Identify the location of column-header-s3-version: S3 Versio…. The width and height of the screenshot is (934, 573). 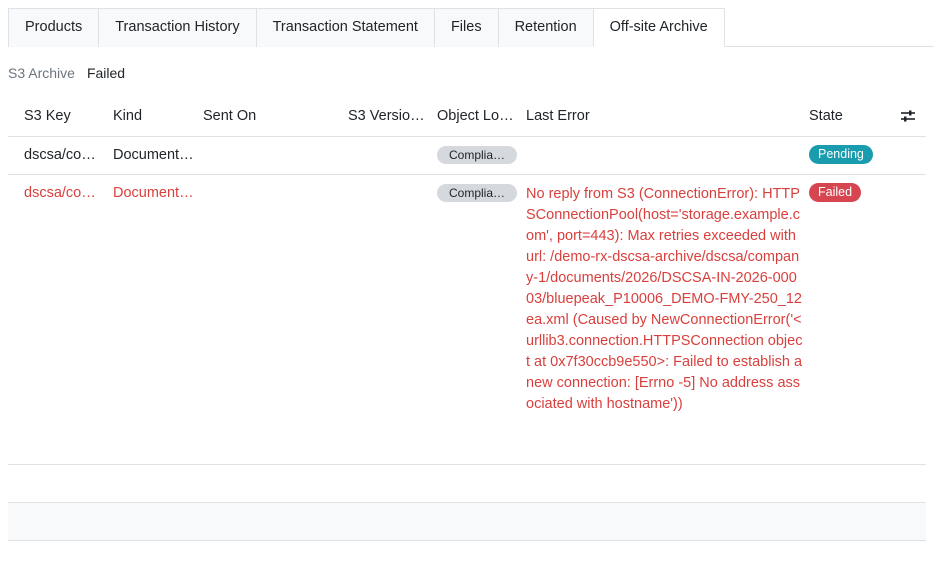
(388, 116).